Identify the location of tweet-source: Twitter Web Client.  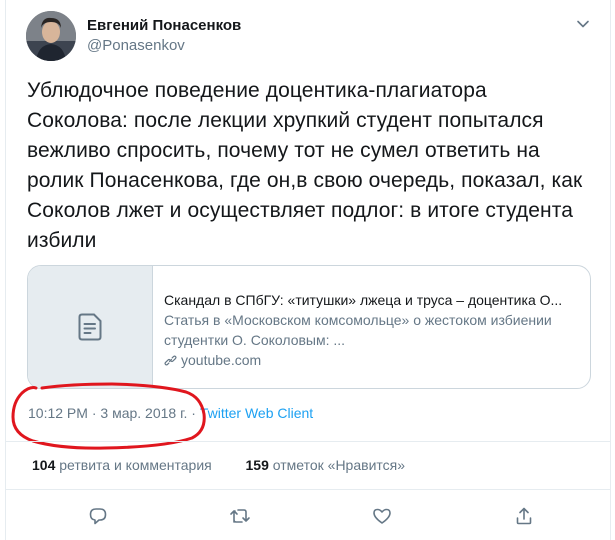
(256, 413).